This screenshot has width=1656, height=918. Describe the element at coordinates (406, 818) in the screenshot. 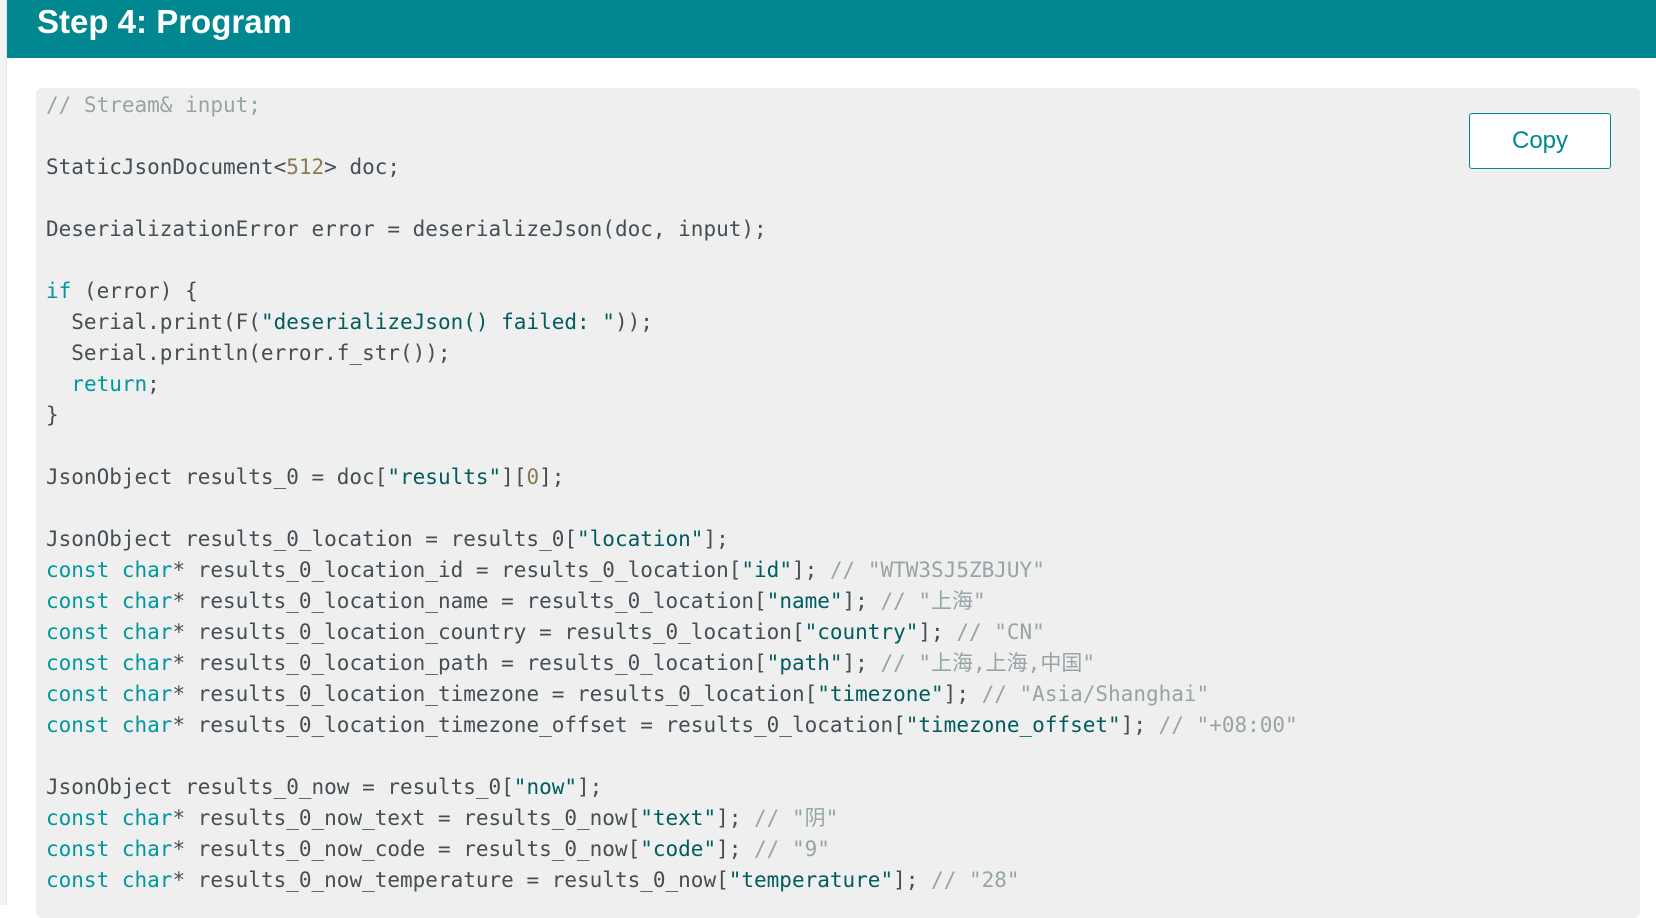

I see `code-token-plain: * results_0_now_text = results_0_now[` at that location.